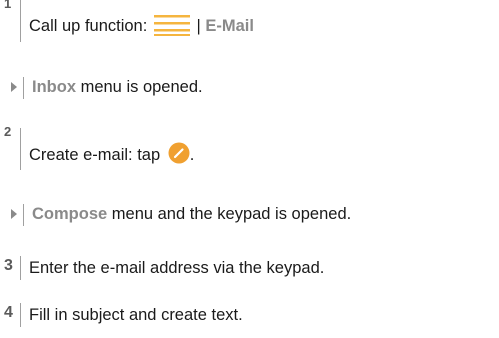 The height and width of the screenshot is (338, 499). I want to click on step-text: Create e-mail: tap ., so click(111, 146).